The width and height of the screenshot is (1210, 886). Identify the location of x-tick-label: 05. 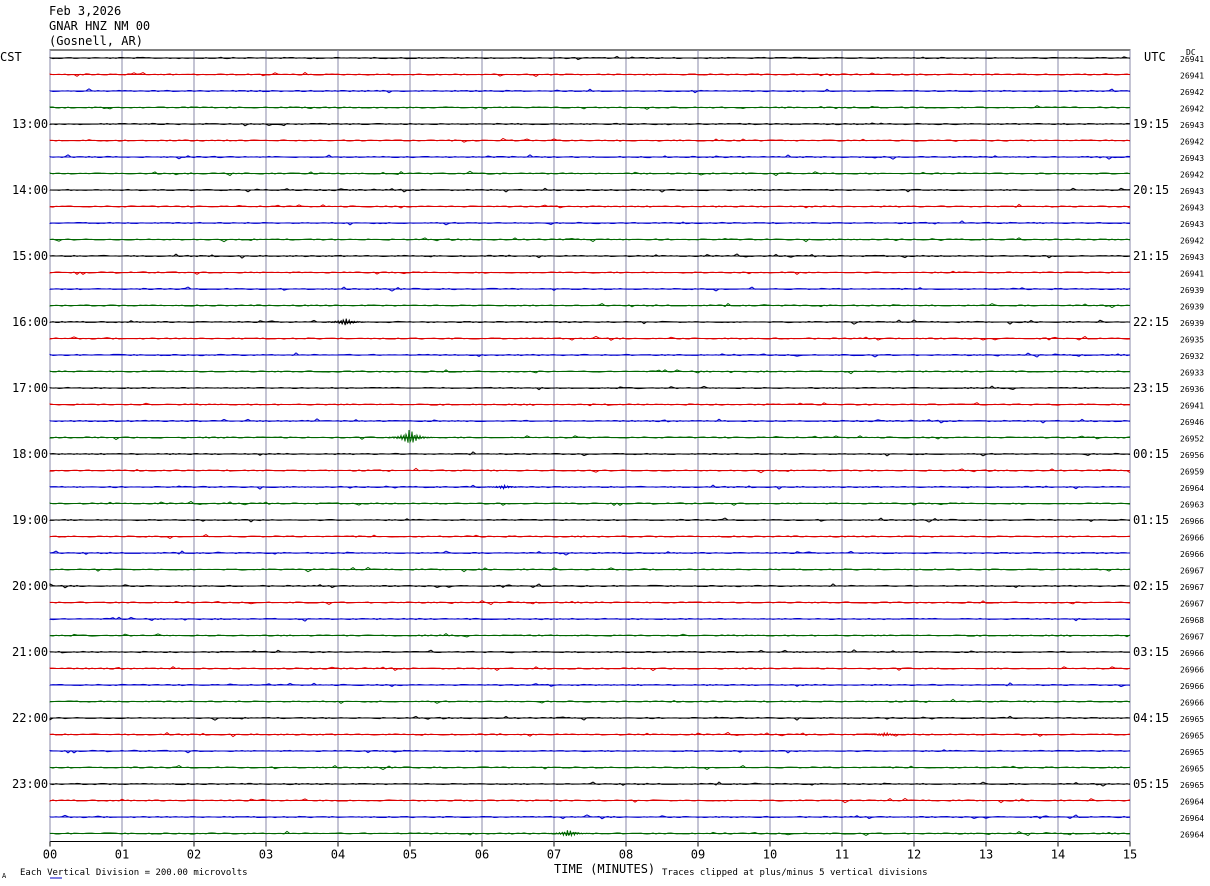
(410, 855).